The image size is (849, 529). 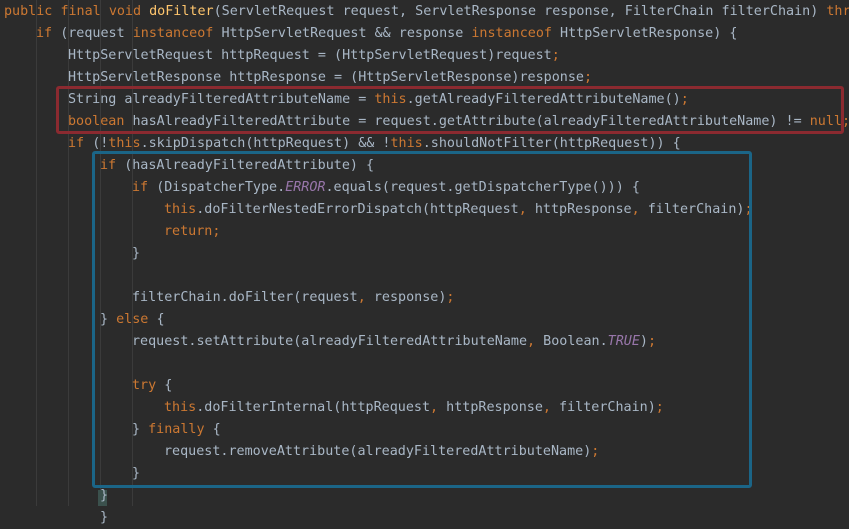 What do you see at coordinates (32, 11) in the screenshot?
I see `keyword-token: public` at bounding box center [32, 11].